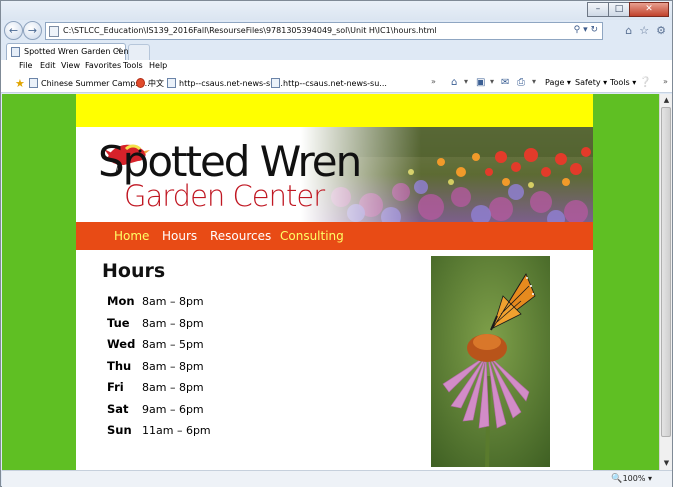  Describe the element at coordinates (70, 65) in the screenshot. I see `menu-view: View` at that location.